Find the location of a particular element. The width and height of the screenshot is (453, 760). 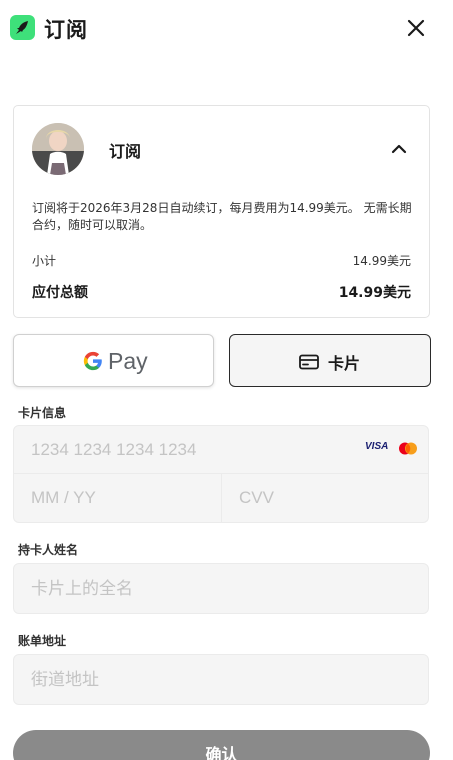

total-value: 14.99美元 is located at coordinates (374, 293).